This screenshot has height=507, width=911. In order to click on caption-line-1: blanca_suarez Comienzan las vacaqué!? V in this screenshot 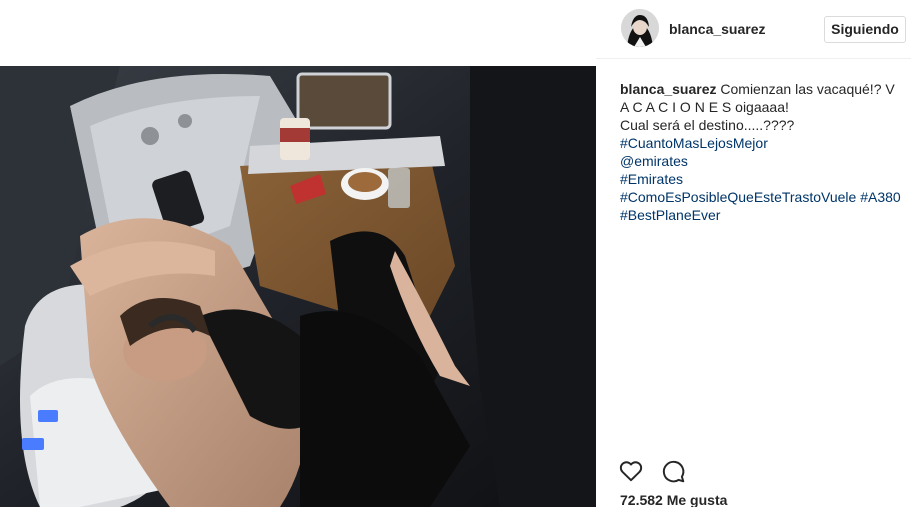, I will do `click(763, 89)`.